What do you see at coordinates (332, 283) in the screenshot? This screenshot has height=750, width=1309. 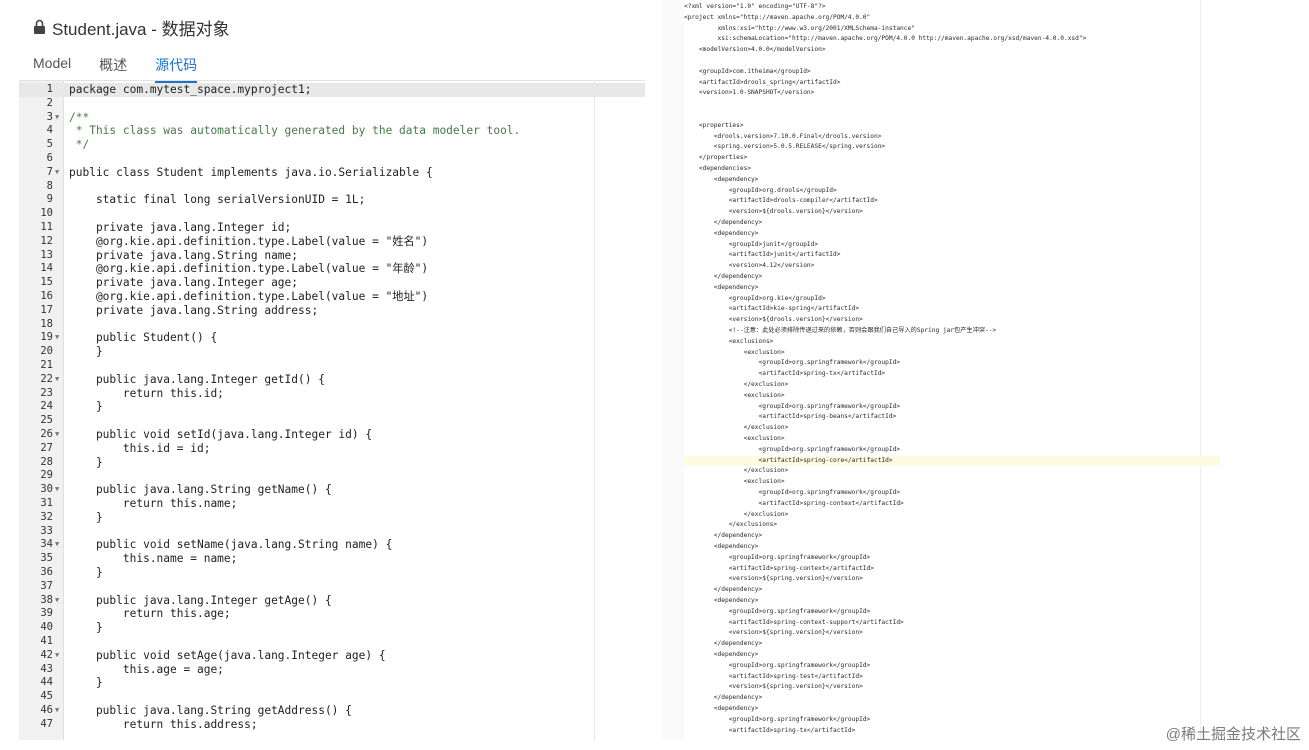 I see `code-line: 15 private java.lang.Integer age;` at bounding box center [332, 283].